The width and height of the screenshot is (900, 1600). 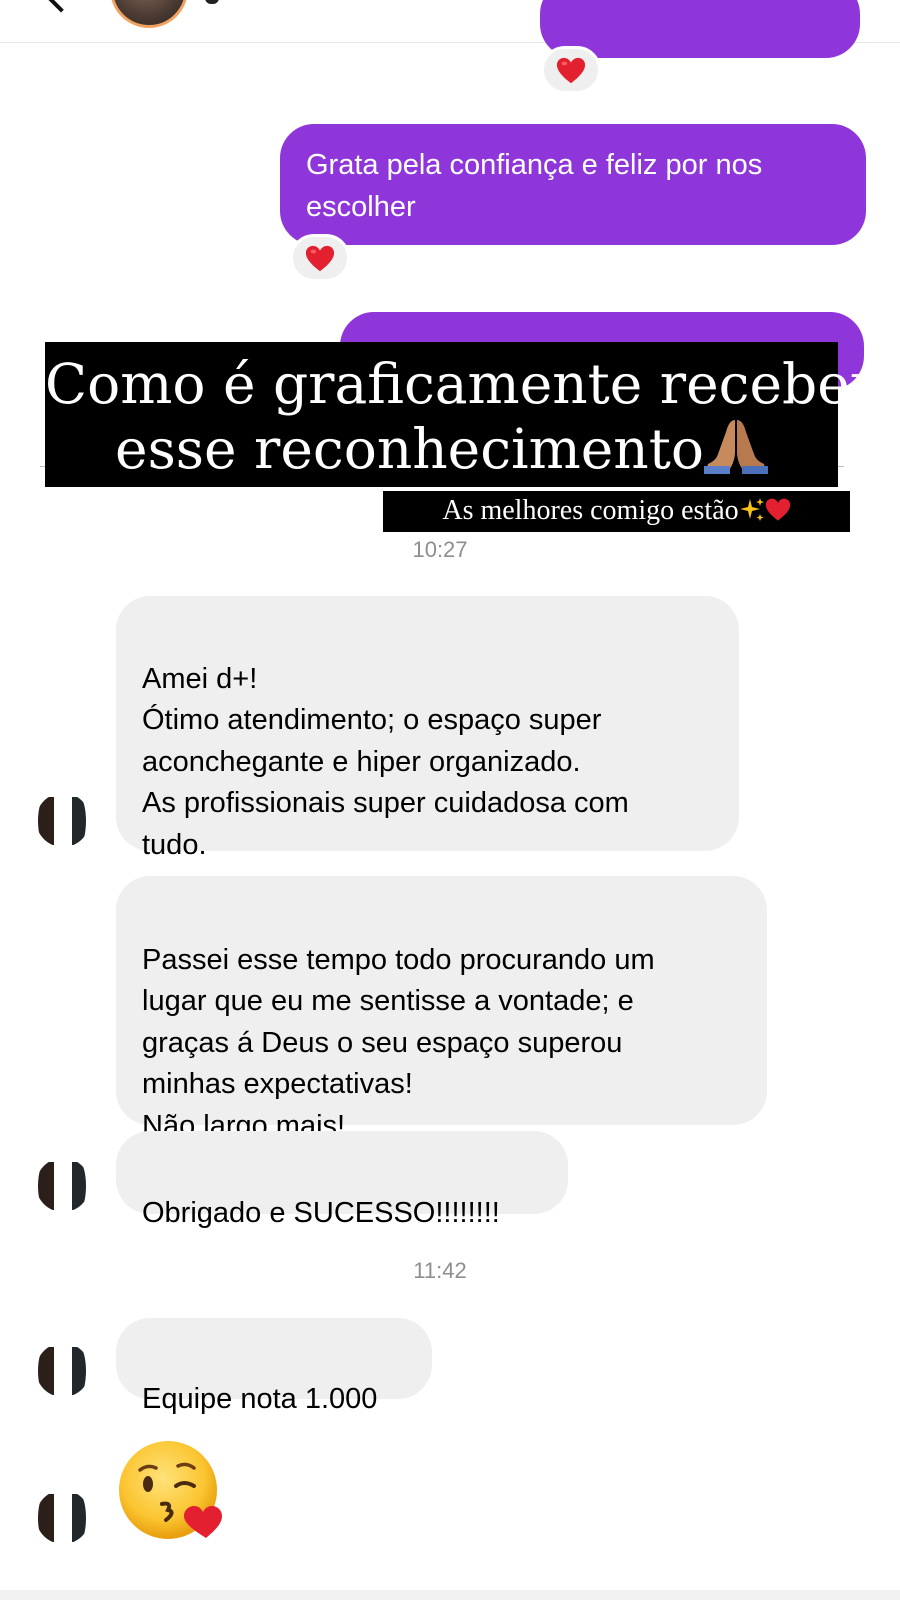 What do you see at coordinates (841, 466) in the screenshot?
I see `divider` at bounding box center [841, 466].